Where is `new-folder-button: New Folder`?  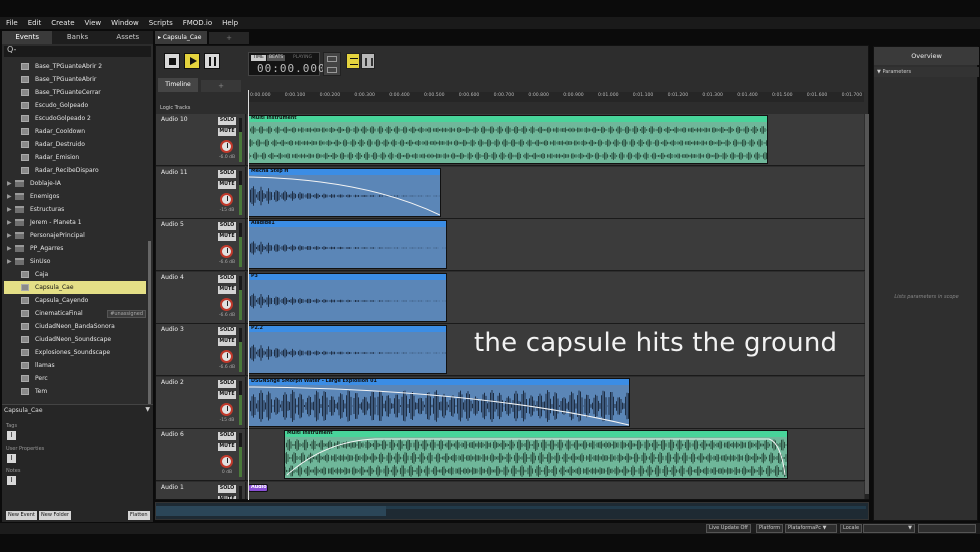
new-folder-button: New Folder is located at coordinates (55, 515).